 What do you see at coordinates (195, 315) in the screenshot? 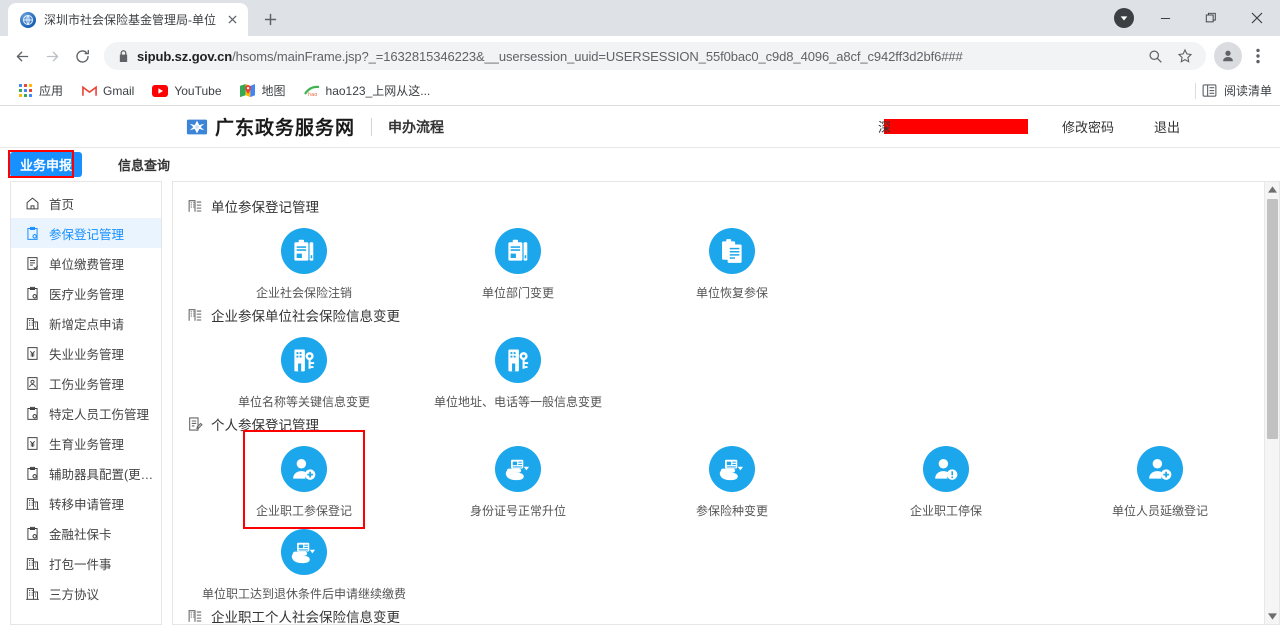
I see `building-list-icon` at bounding box center [195, 315].